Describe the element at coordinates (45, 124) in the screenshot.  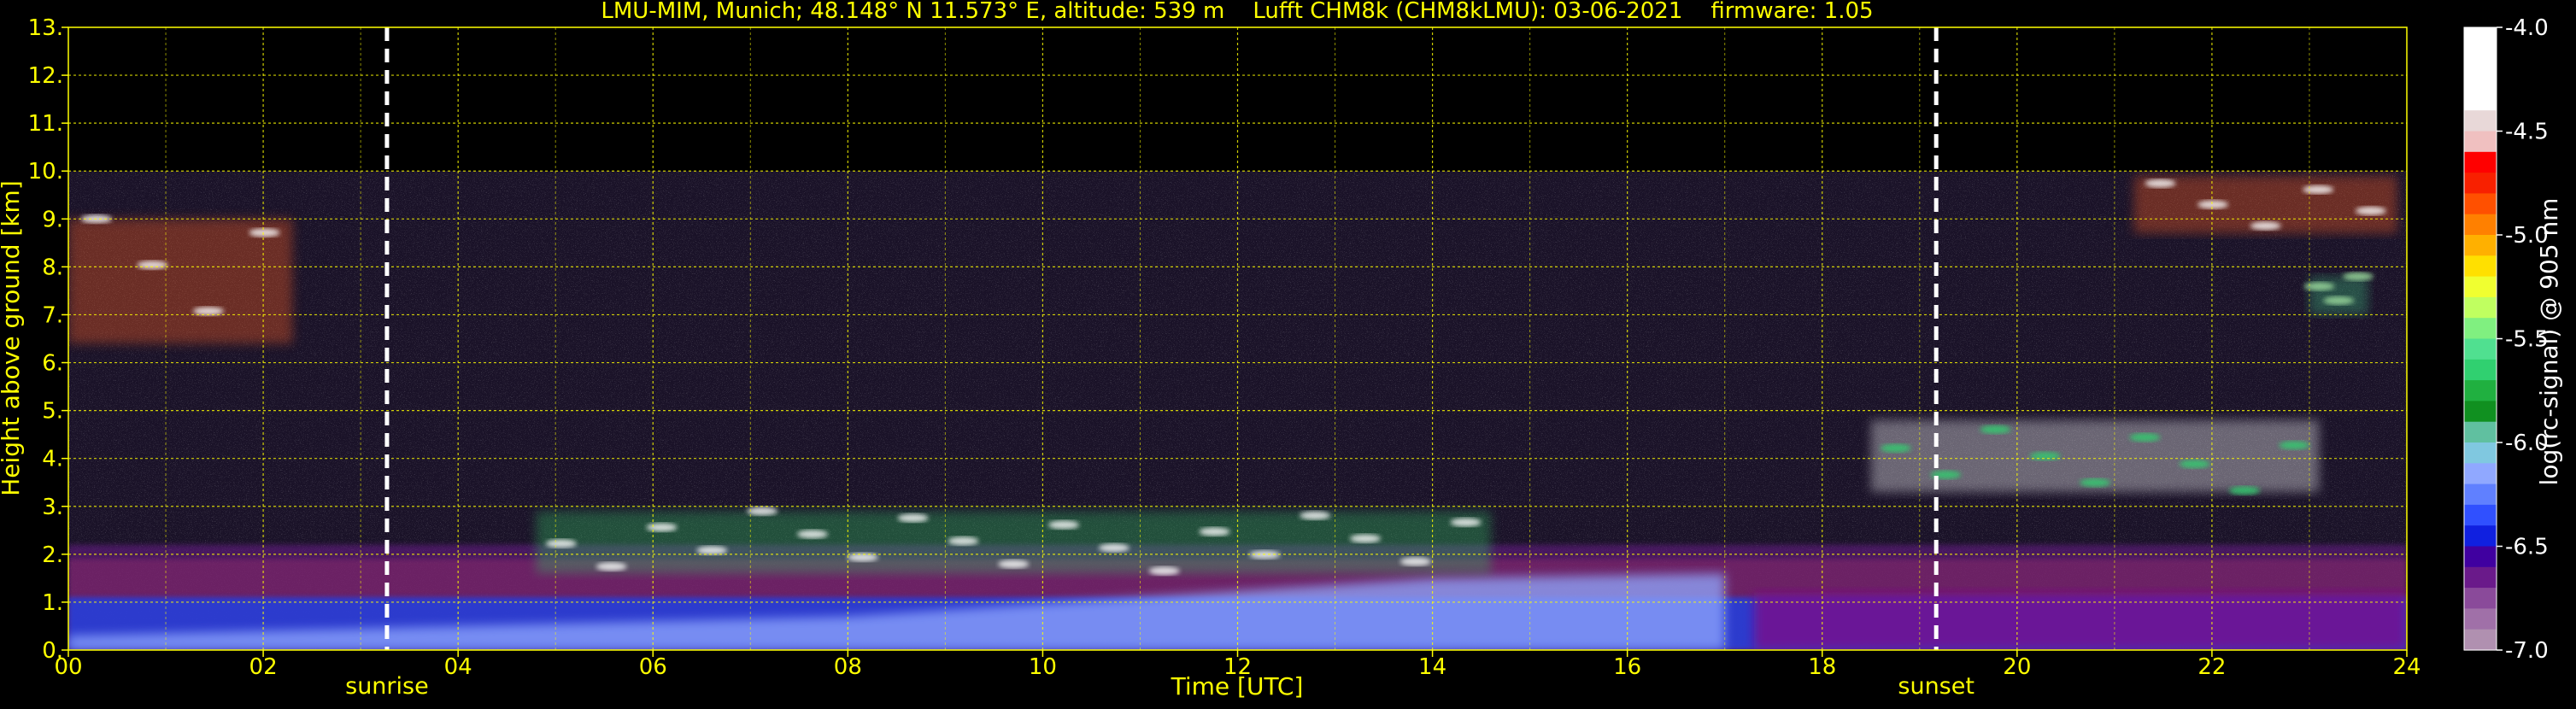
I see `y-tick-label: 11.` at that location.